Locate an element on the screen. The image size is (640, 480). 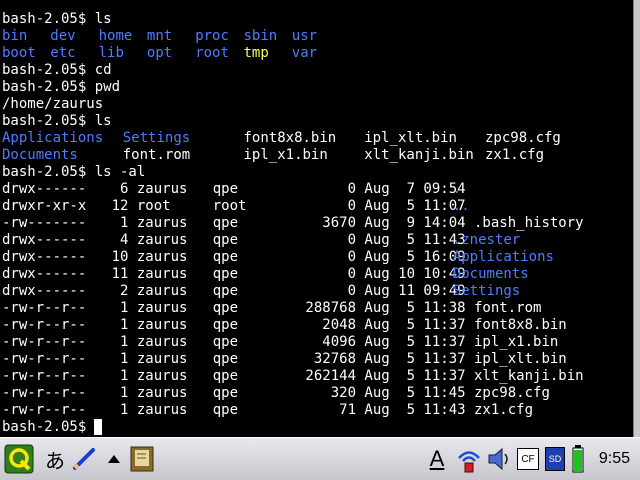
q-start-icon is located at coordinates (19, 459).